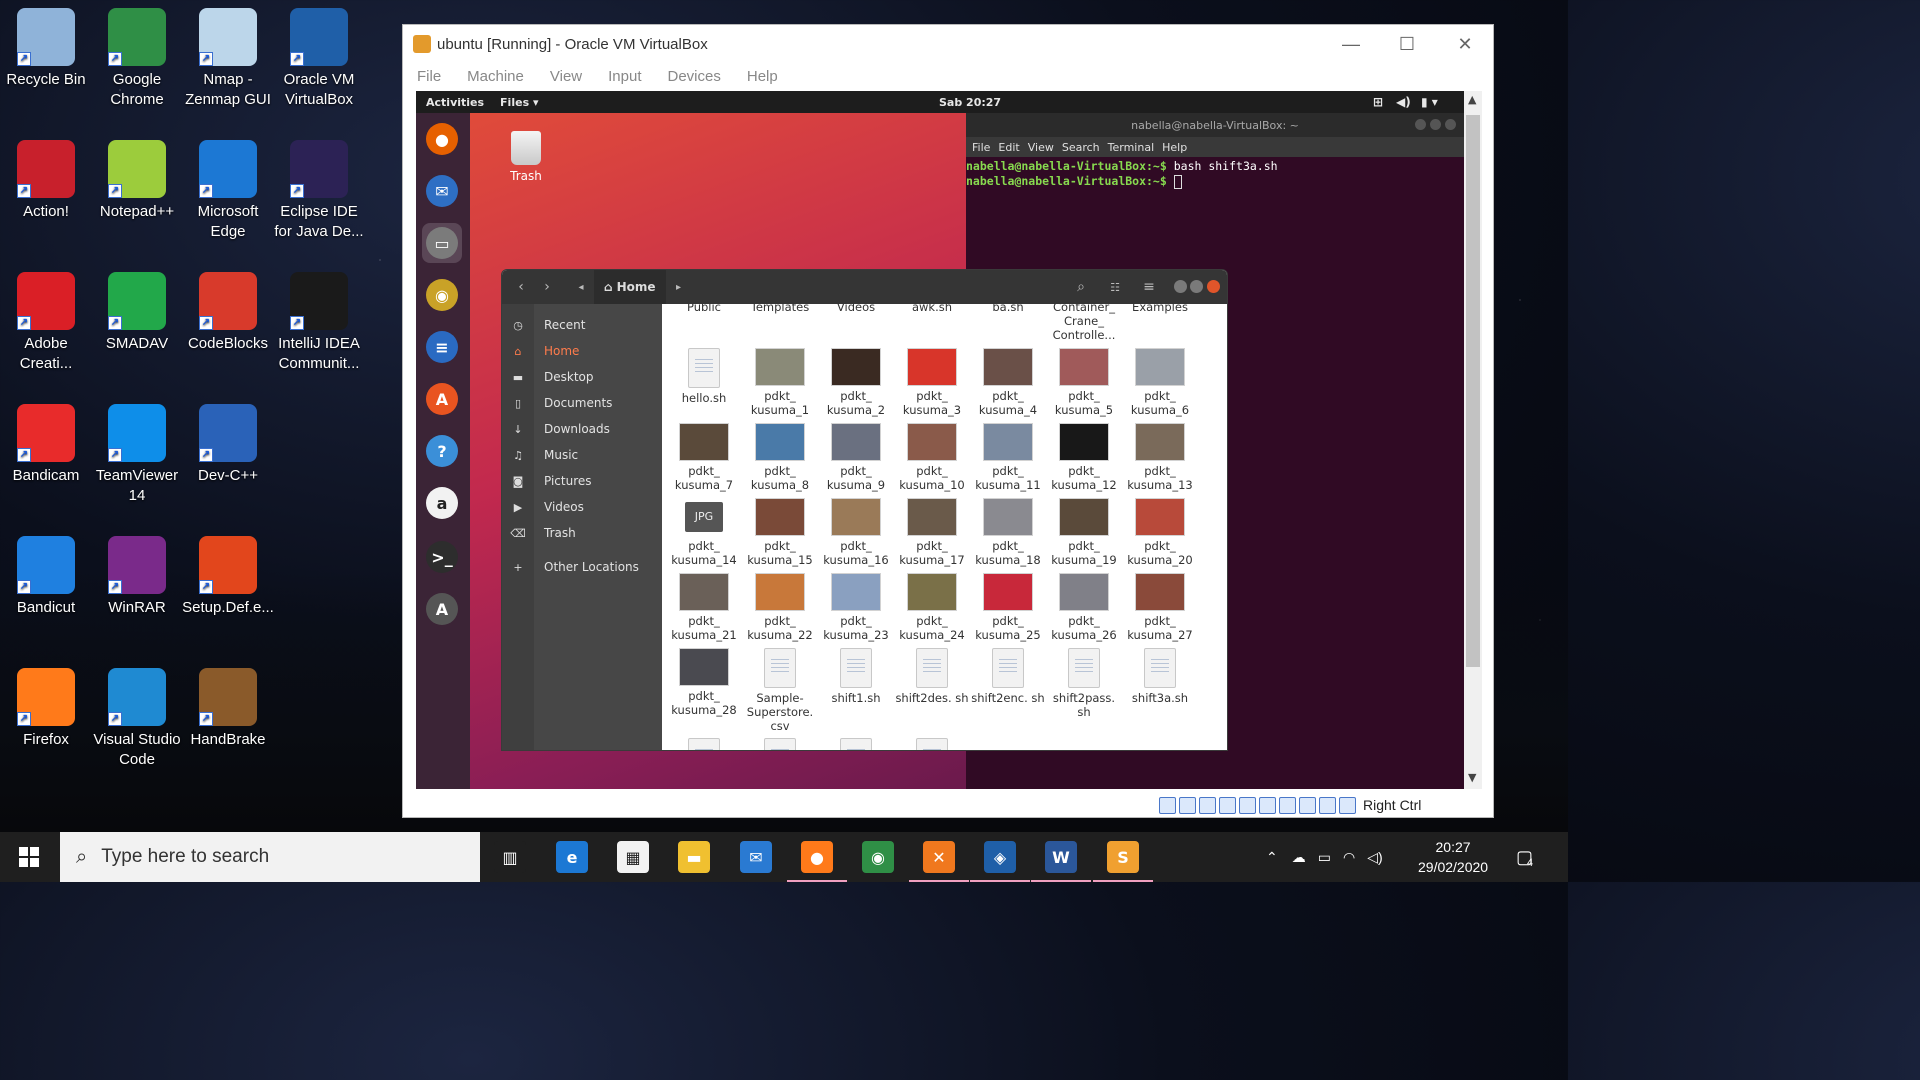  What do you see at coordinates (1123, 857) in the screenshot?
I see `taskbar-sublime-icon: S` at bounding box center [1123, 857].